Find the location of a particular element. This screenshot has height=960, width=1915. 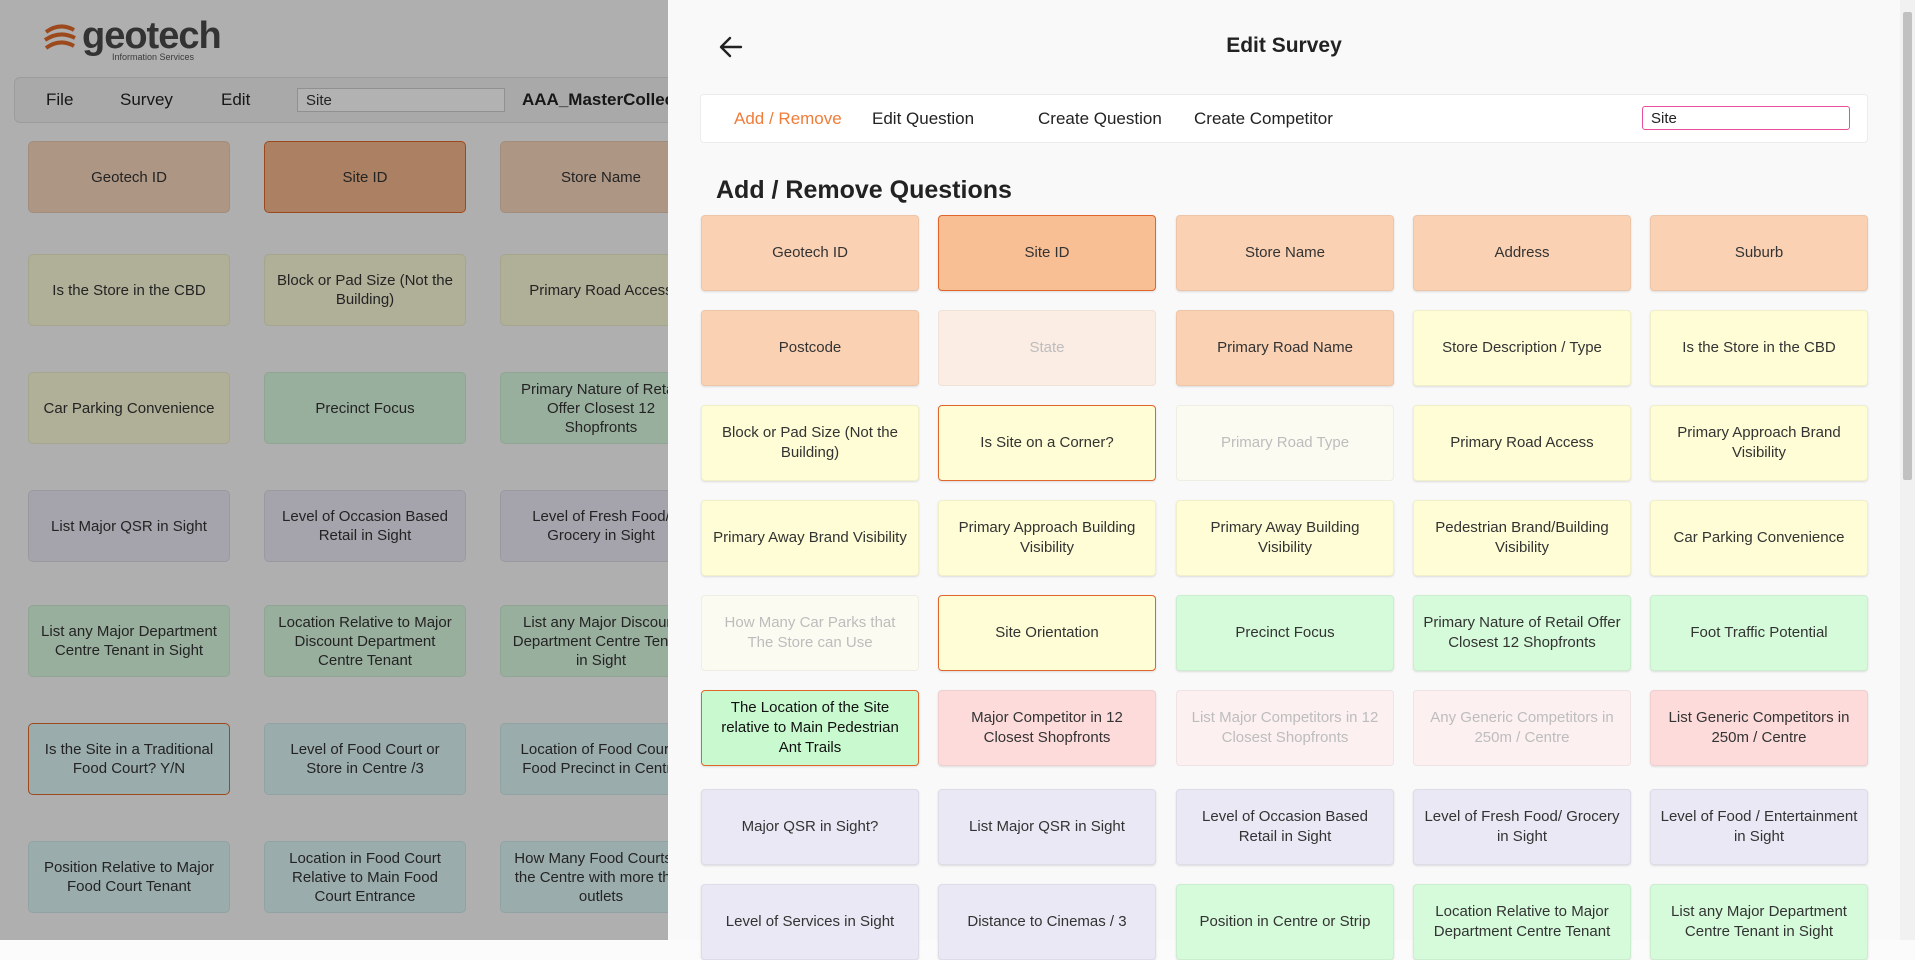

question-tile: Postcode is located at coordinates (810, 348).